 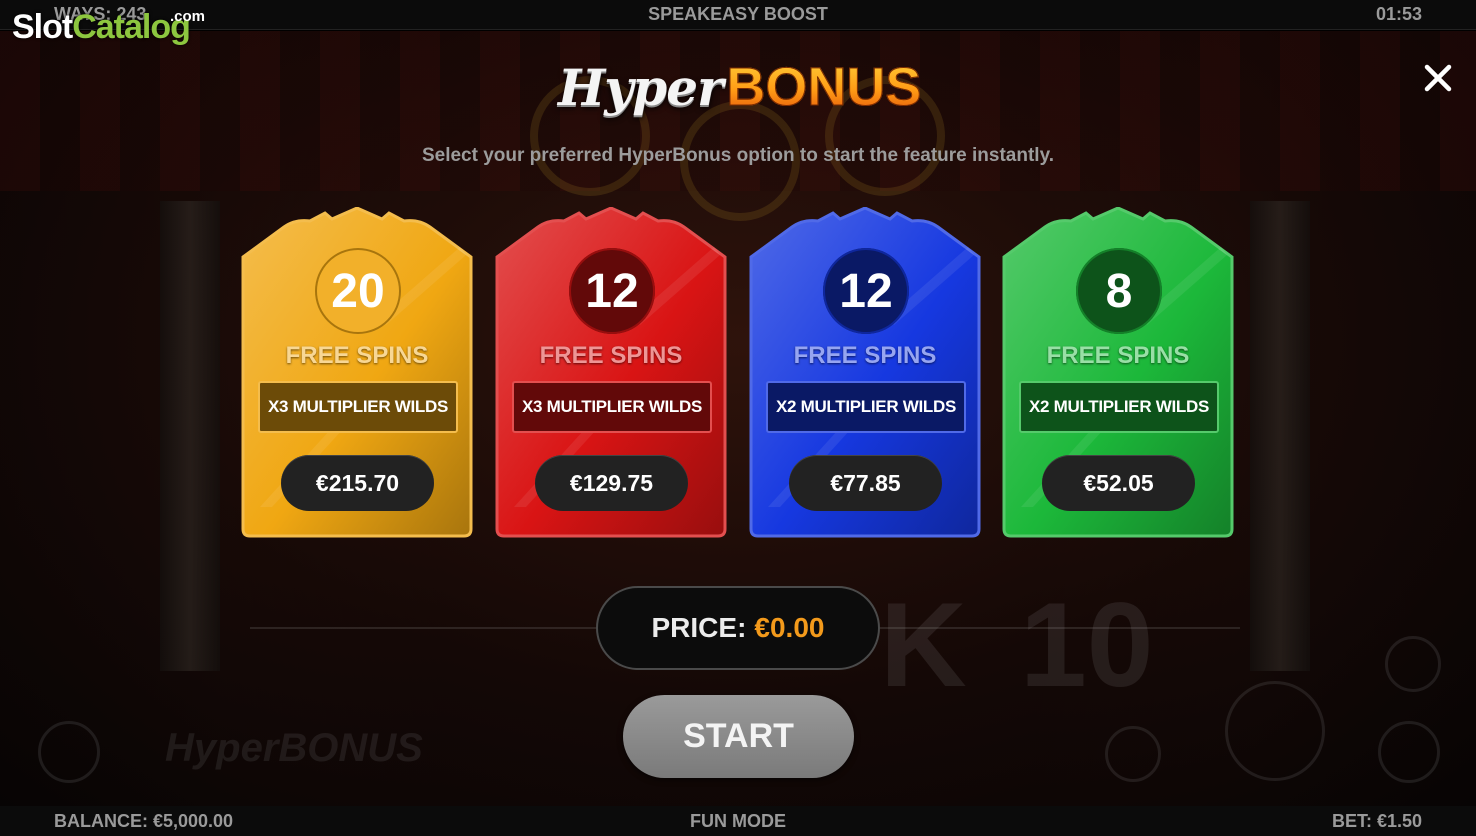 I want to click on background-autoplay-icon, so click(x=1409, y=752).